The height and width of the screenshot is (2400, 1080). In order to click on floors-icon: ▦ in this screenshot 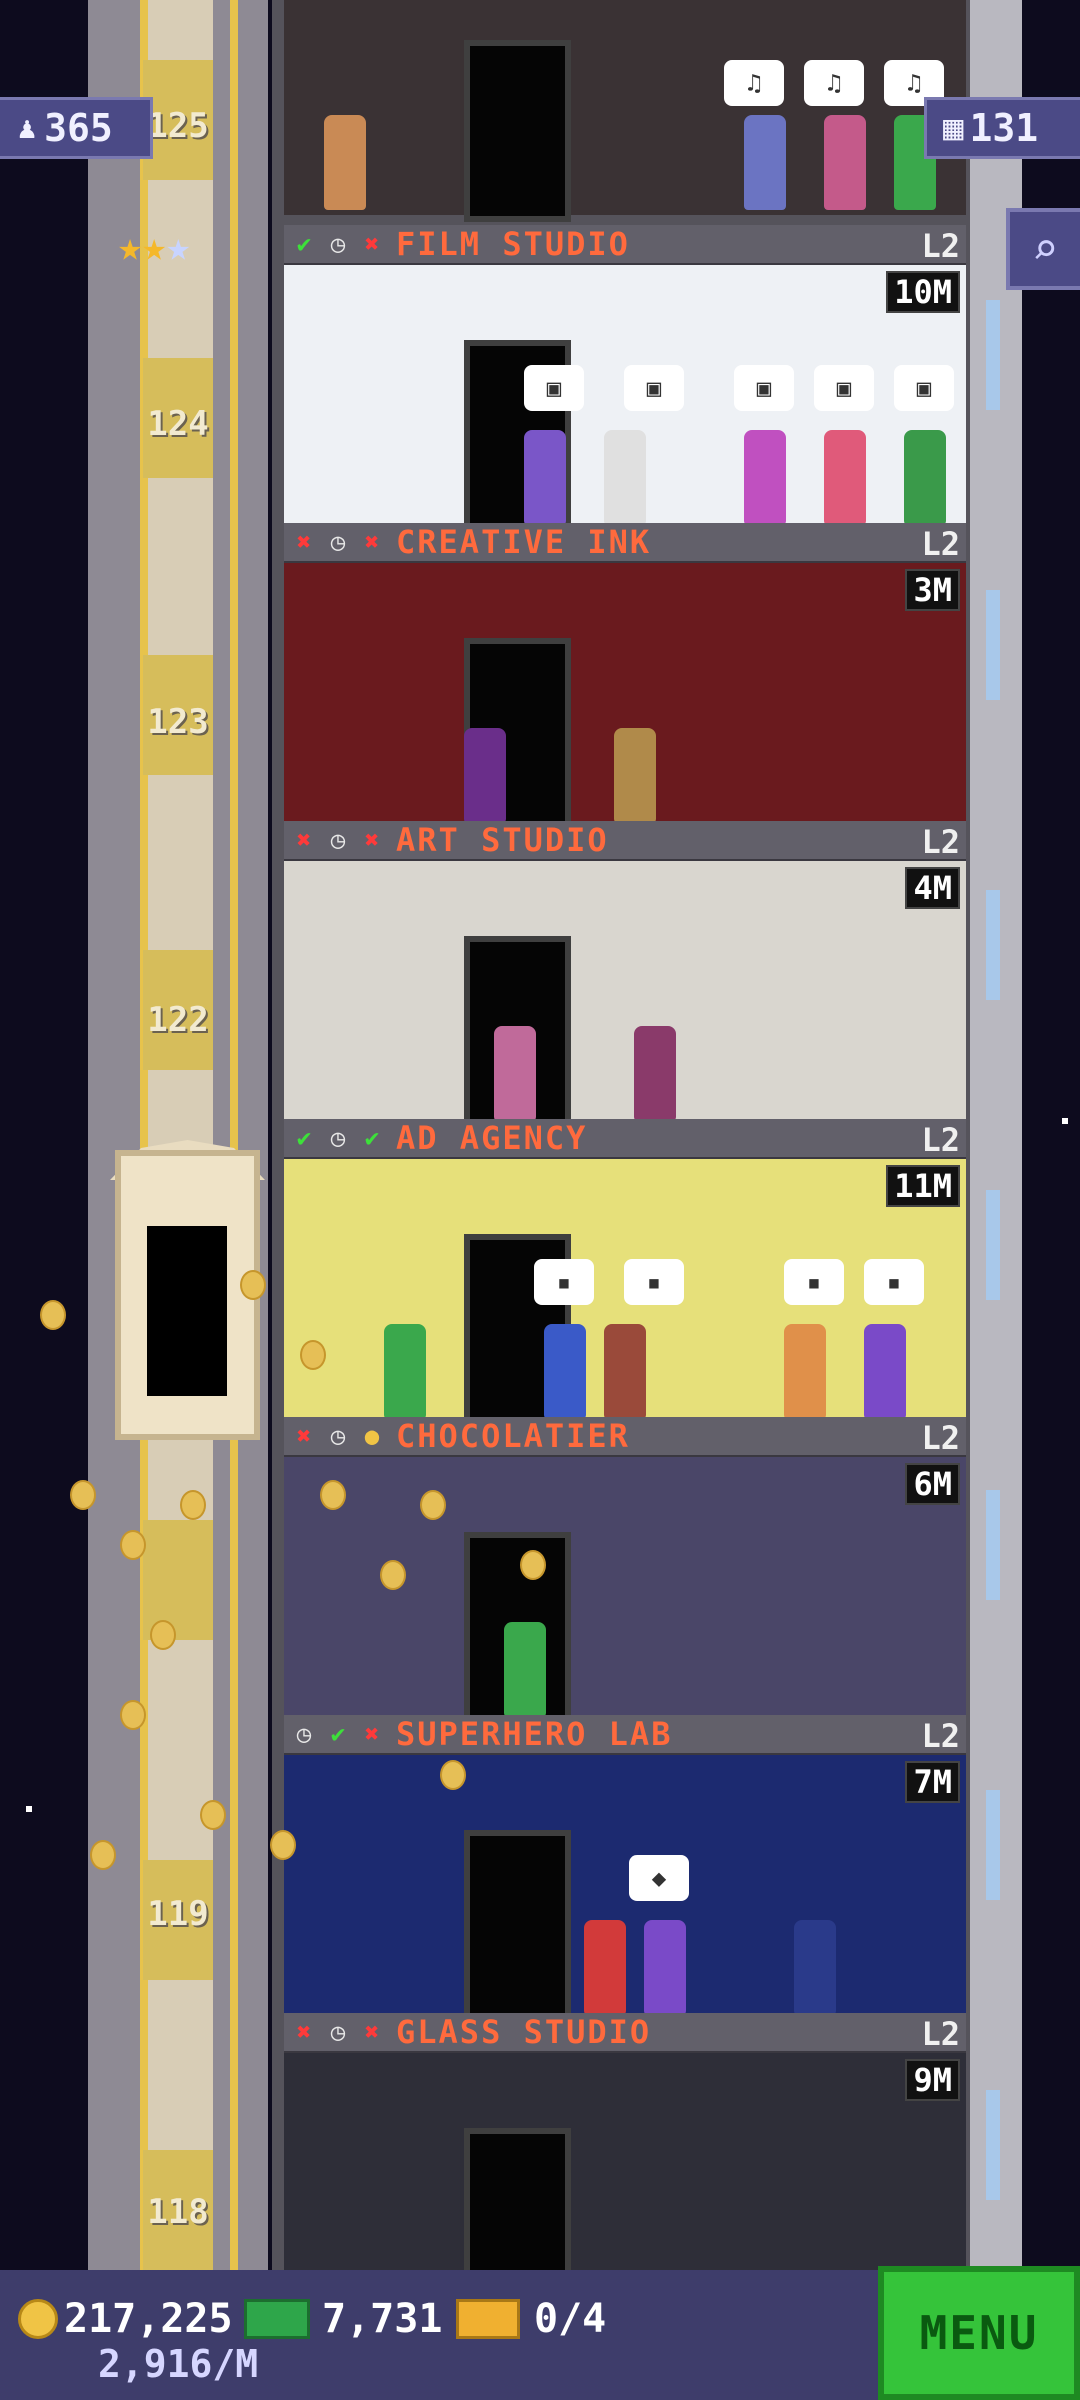, I will do `click(953, 128)`.